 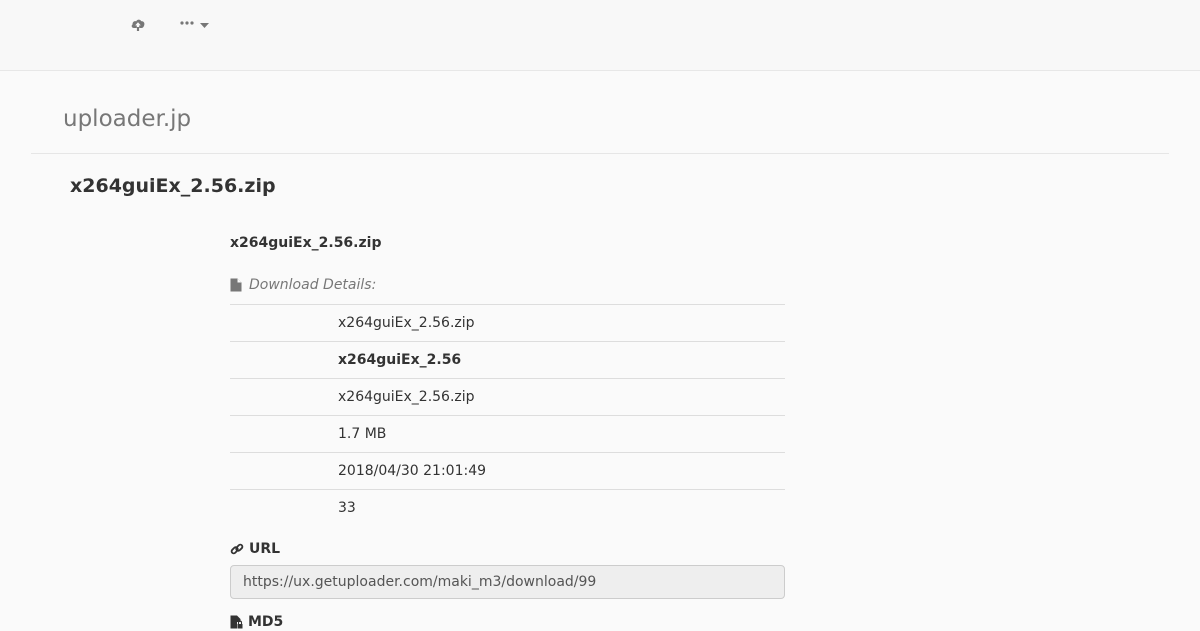 I want to click on table-row: 2018/04/30 21:01:49, so click(x=507, y=471).